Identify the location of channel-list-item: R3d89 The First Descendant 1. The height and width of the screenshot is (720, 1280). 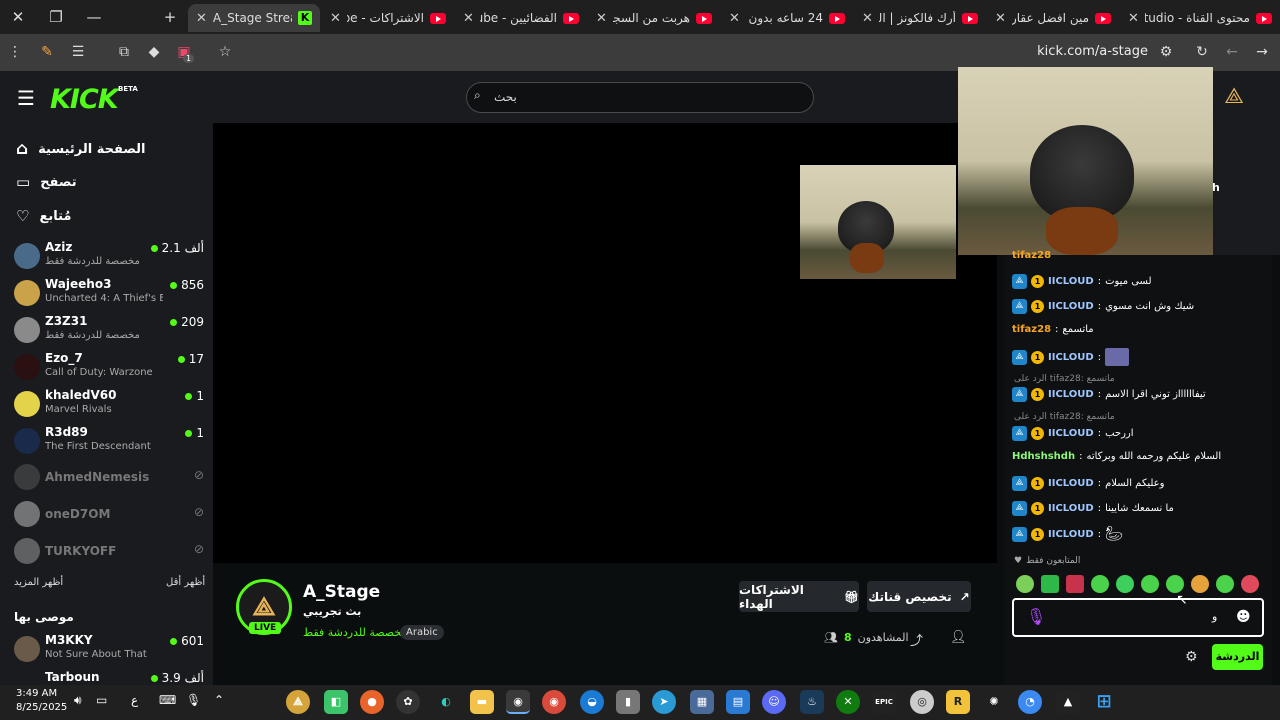
(109, 442).